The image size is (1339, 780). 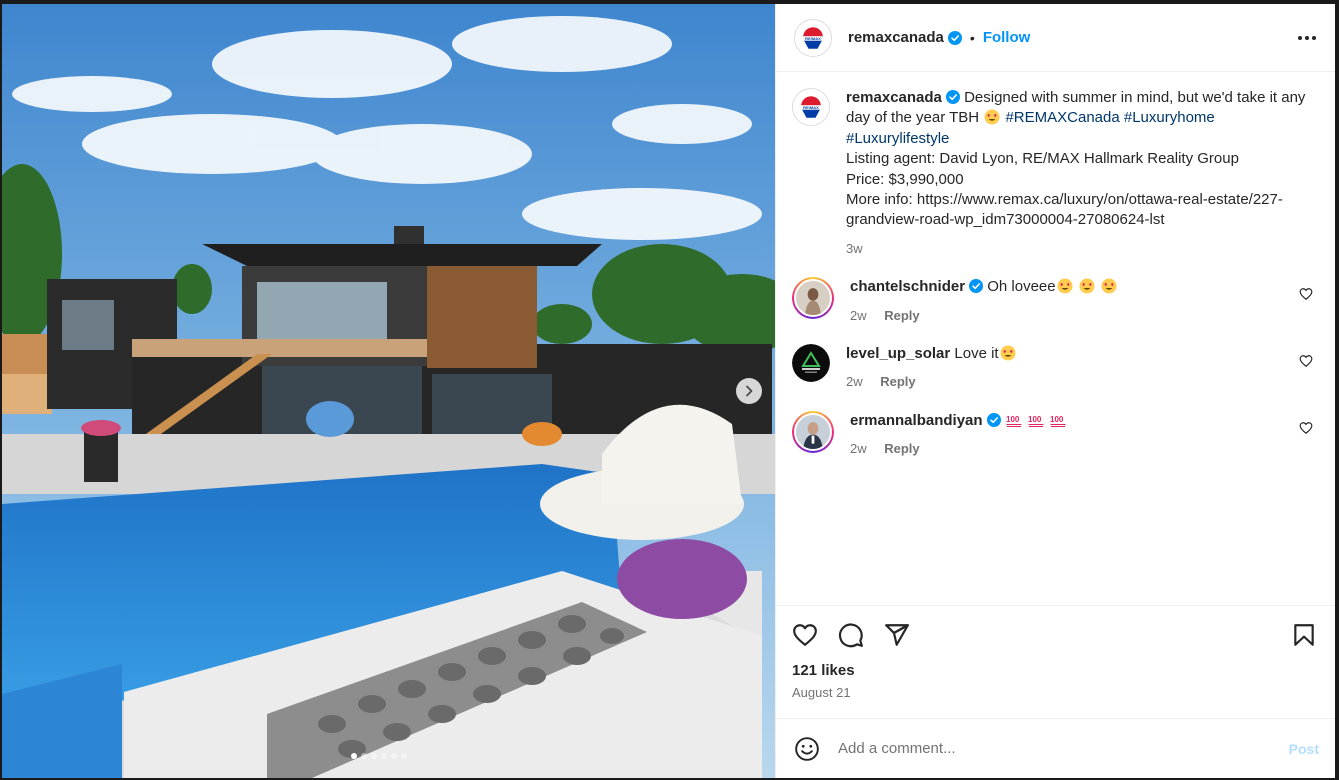 I want to click on more-horizontal-icon, so click(x=1307, y=37).